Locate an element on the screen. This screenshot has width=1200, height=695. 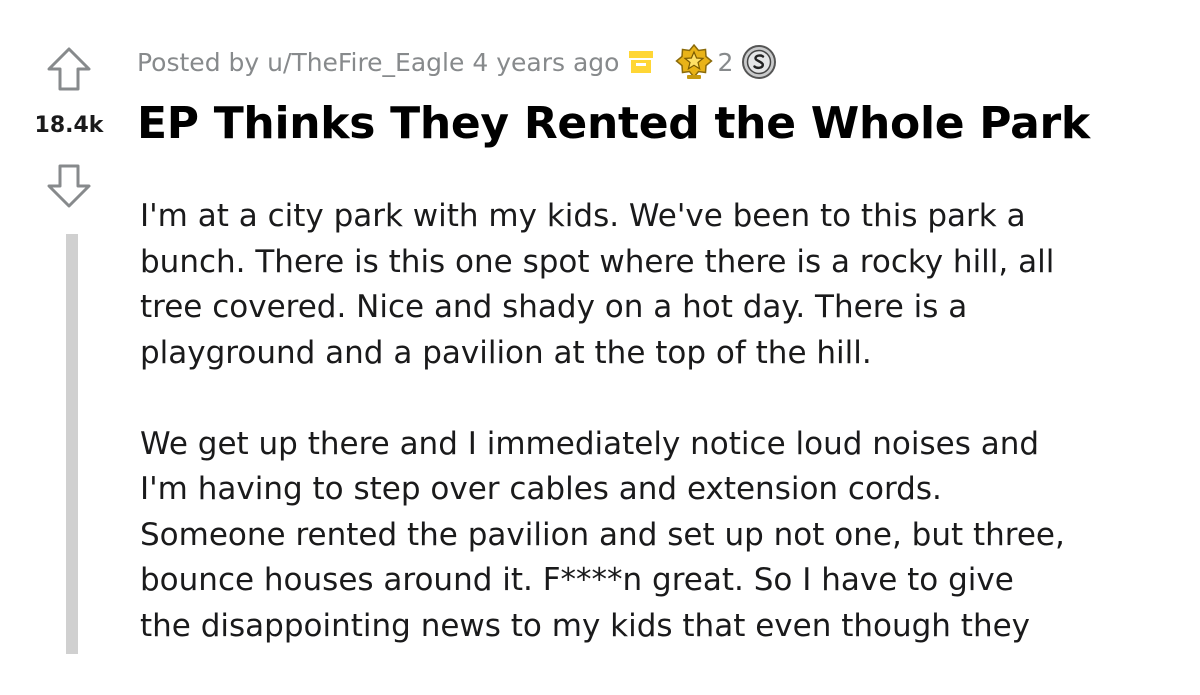
silver-coin-award-icon is located at coordinates (759, 62).